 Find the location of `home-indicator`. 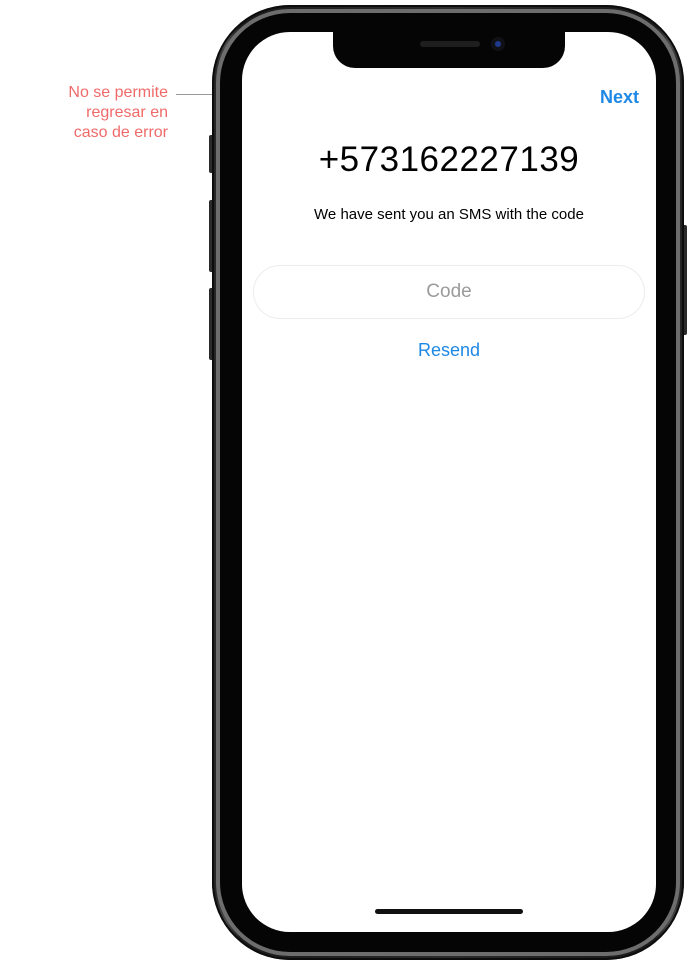

home-indicator is located at coordinates (449, 911).